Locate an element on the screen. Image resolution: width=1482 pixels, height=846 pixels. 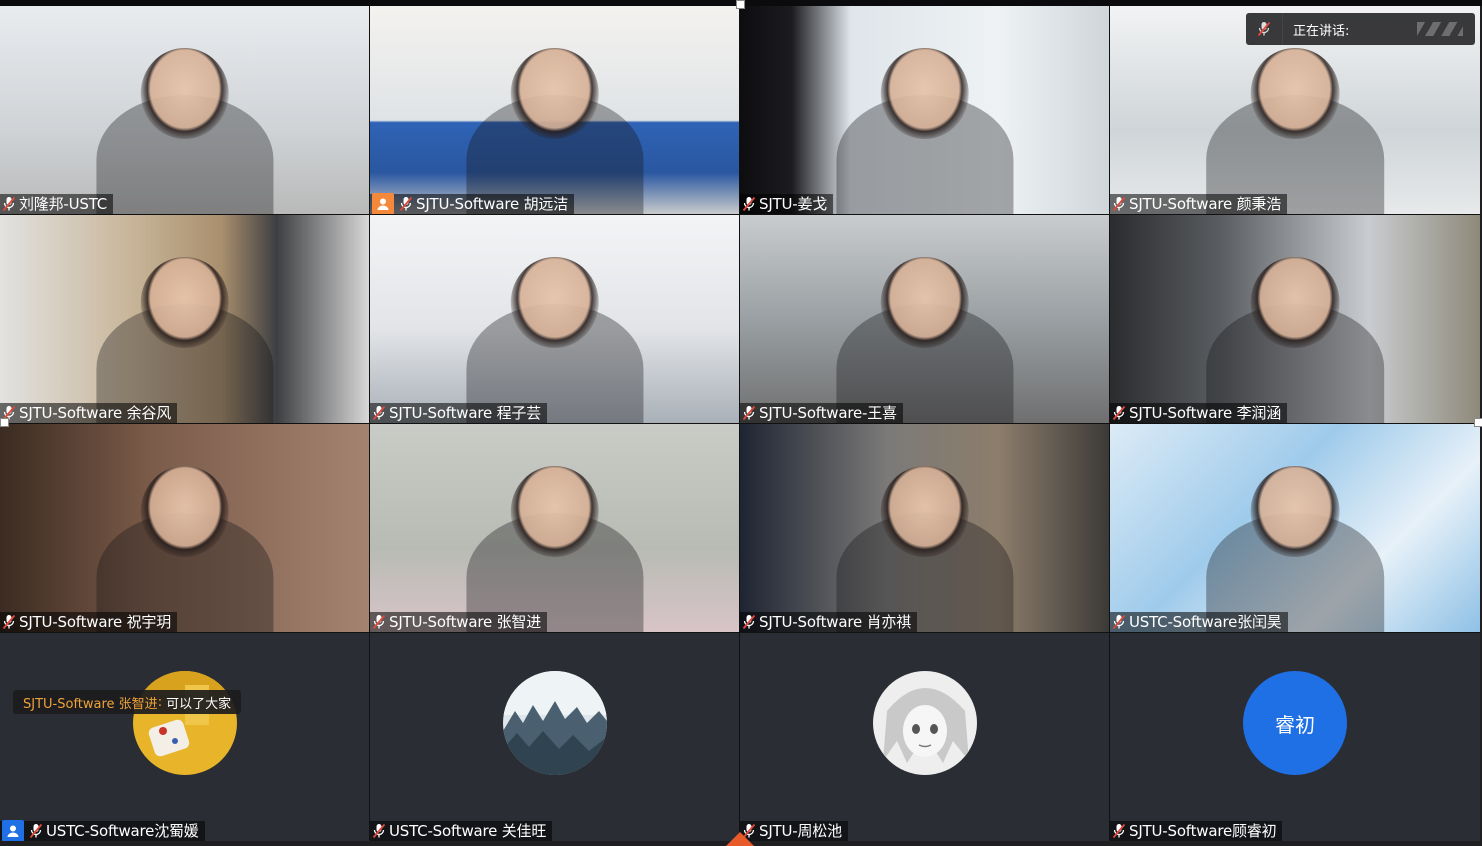
photo-avatar-yellow is located at coordinates (184, 723).